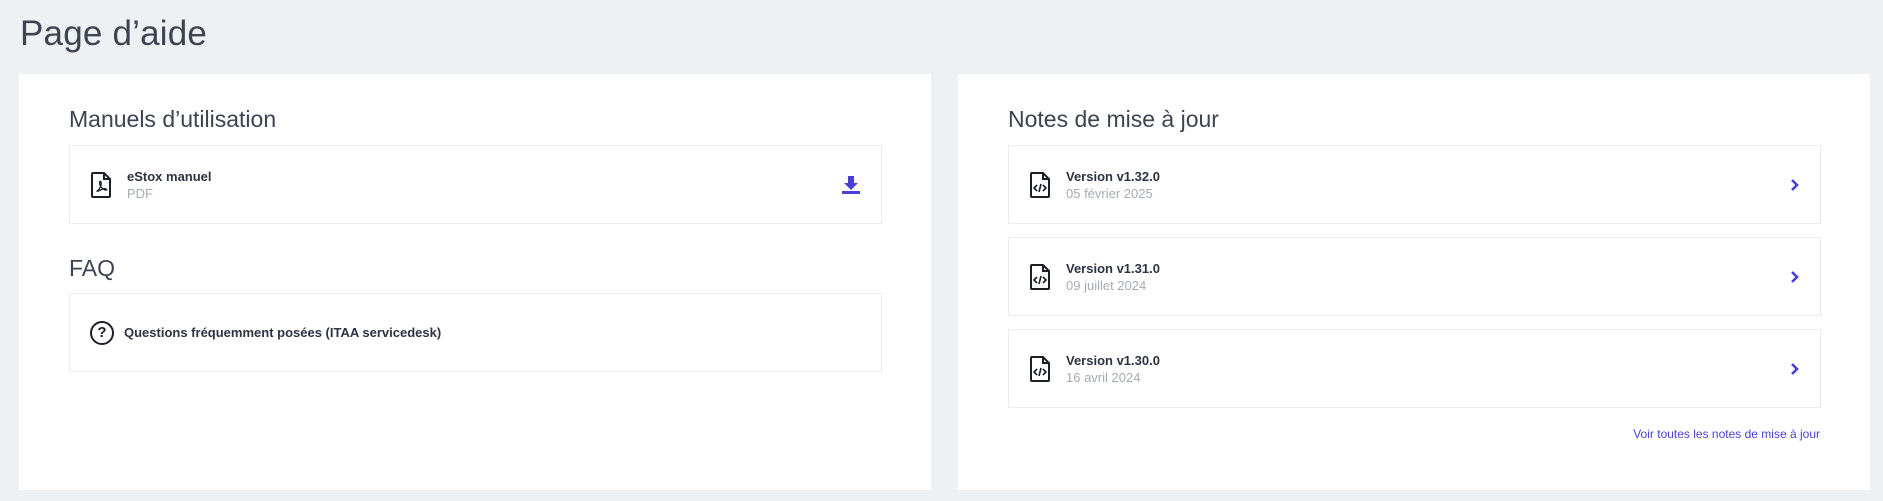  What do you see at coordinates (1113, 268) in the screenshot?
I see `release-version: Version v1.31.0` at bounding box center [1113, 268].